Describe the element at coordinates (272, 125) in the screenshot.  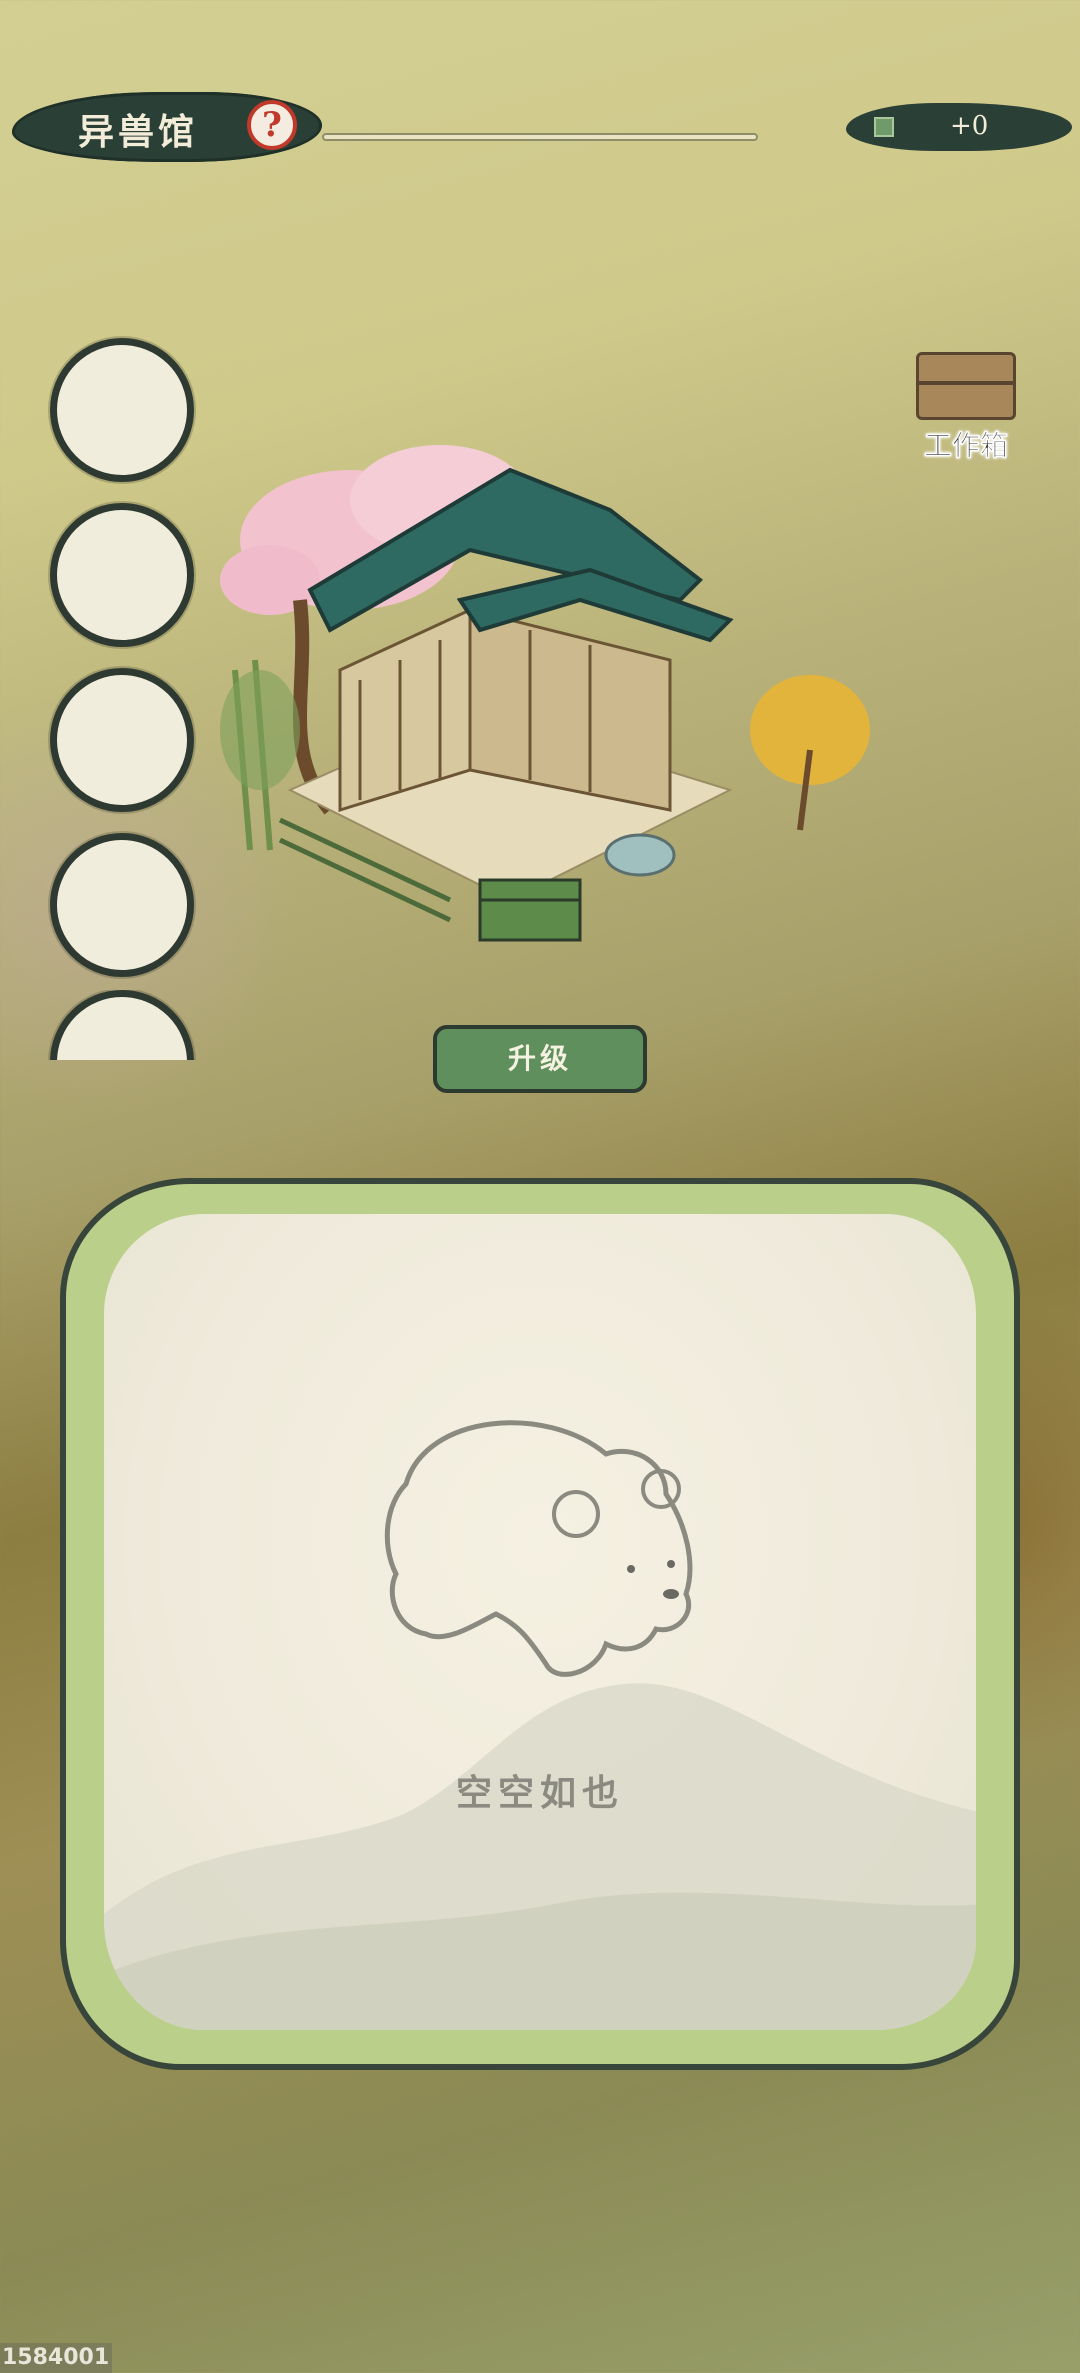
I see `question-mark-icon: ?` at that location.